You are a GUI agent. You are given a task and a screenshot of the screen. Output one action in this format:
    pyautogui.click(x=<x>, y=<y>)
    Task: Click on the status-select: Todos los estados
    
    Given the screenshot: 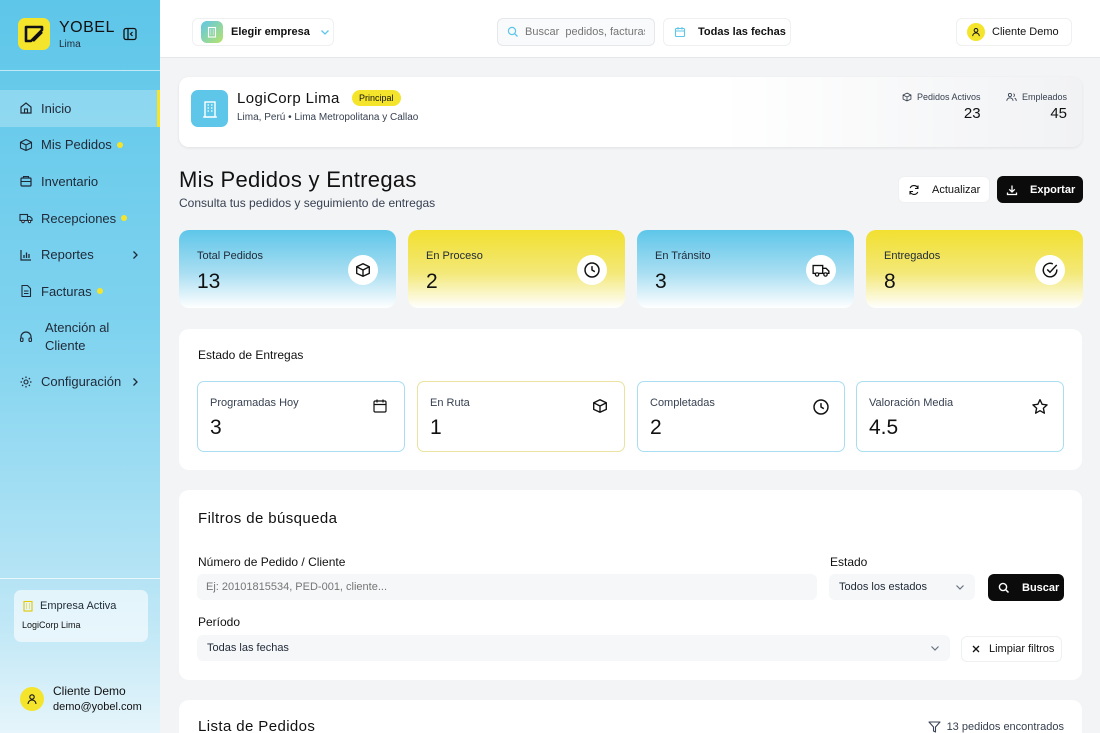 What is the action you would take?
    pyautogui.click(x=902, y=587)
    